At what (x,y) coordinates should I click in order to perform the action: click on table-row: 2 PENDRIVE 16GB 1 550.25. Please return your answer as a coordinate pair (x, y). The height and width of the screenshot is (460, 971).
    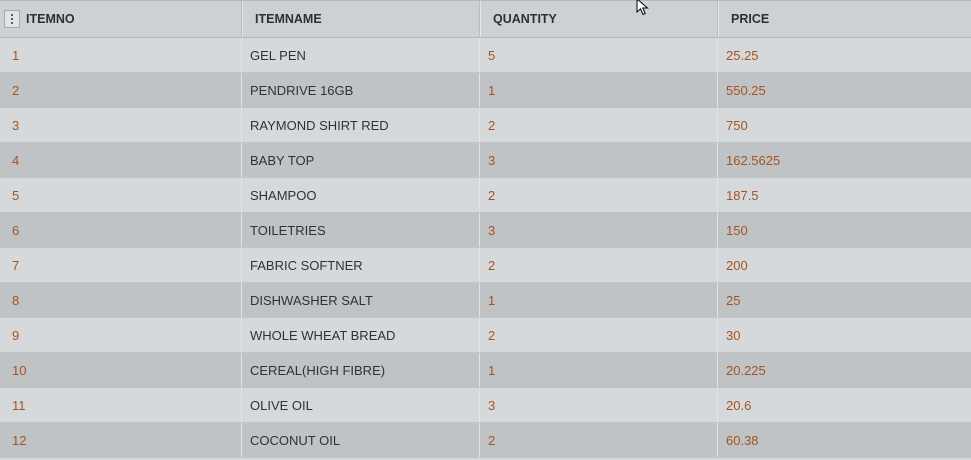
    Looking at the image, I should click on (485, 90).